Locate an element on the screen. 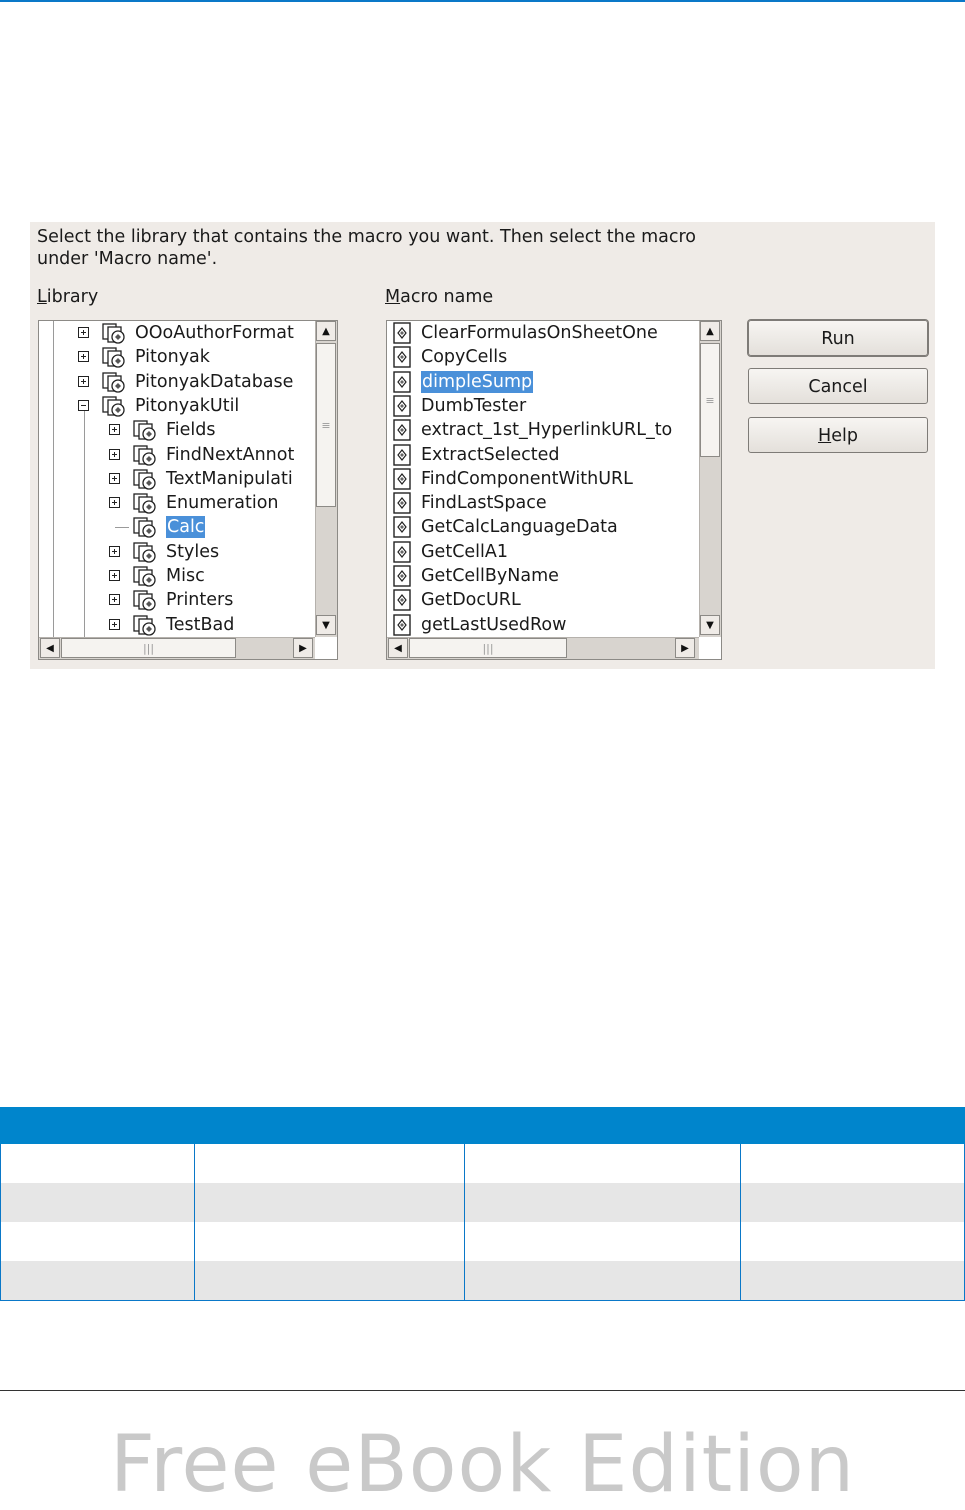 The width and height of the screenshot is (965, 1510). macro-list-item: FindLastSpace is located at coordinates (543, 503).